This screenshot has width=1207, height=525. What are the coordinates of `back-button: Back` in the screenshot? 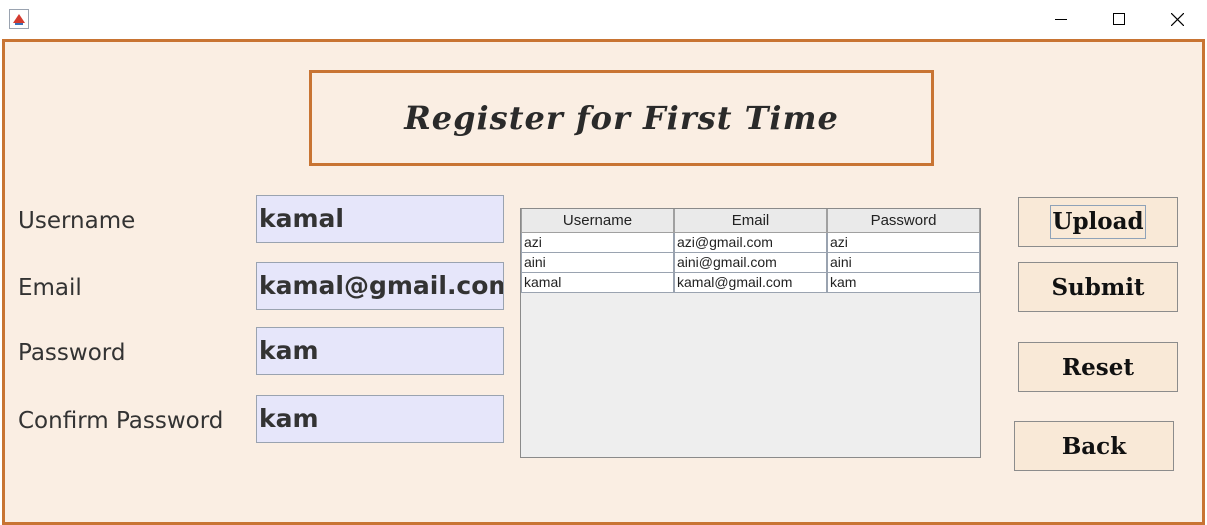 It's located at (1094, 446).